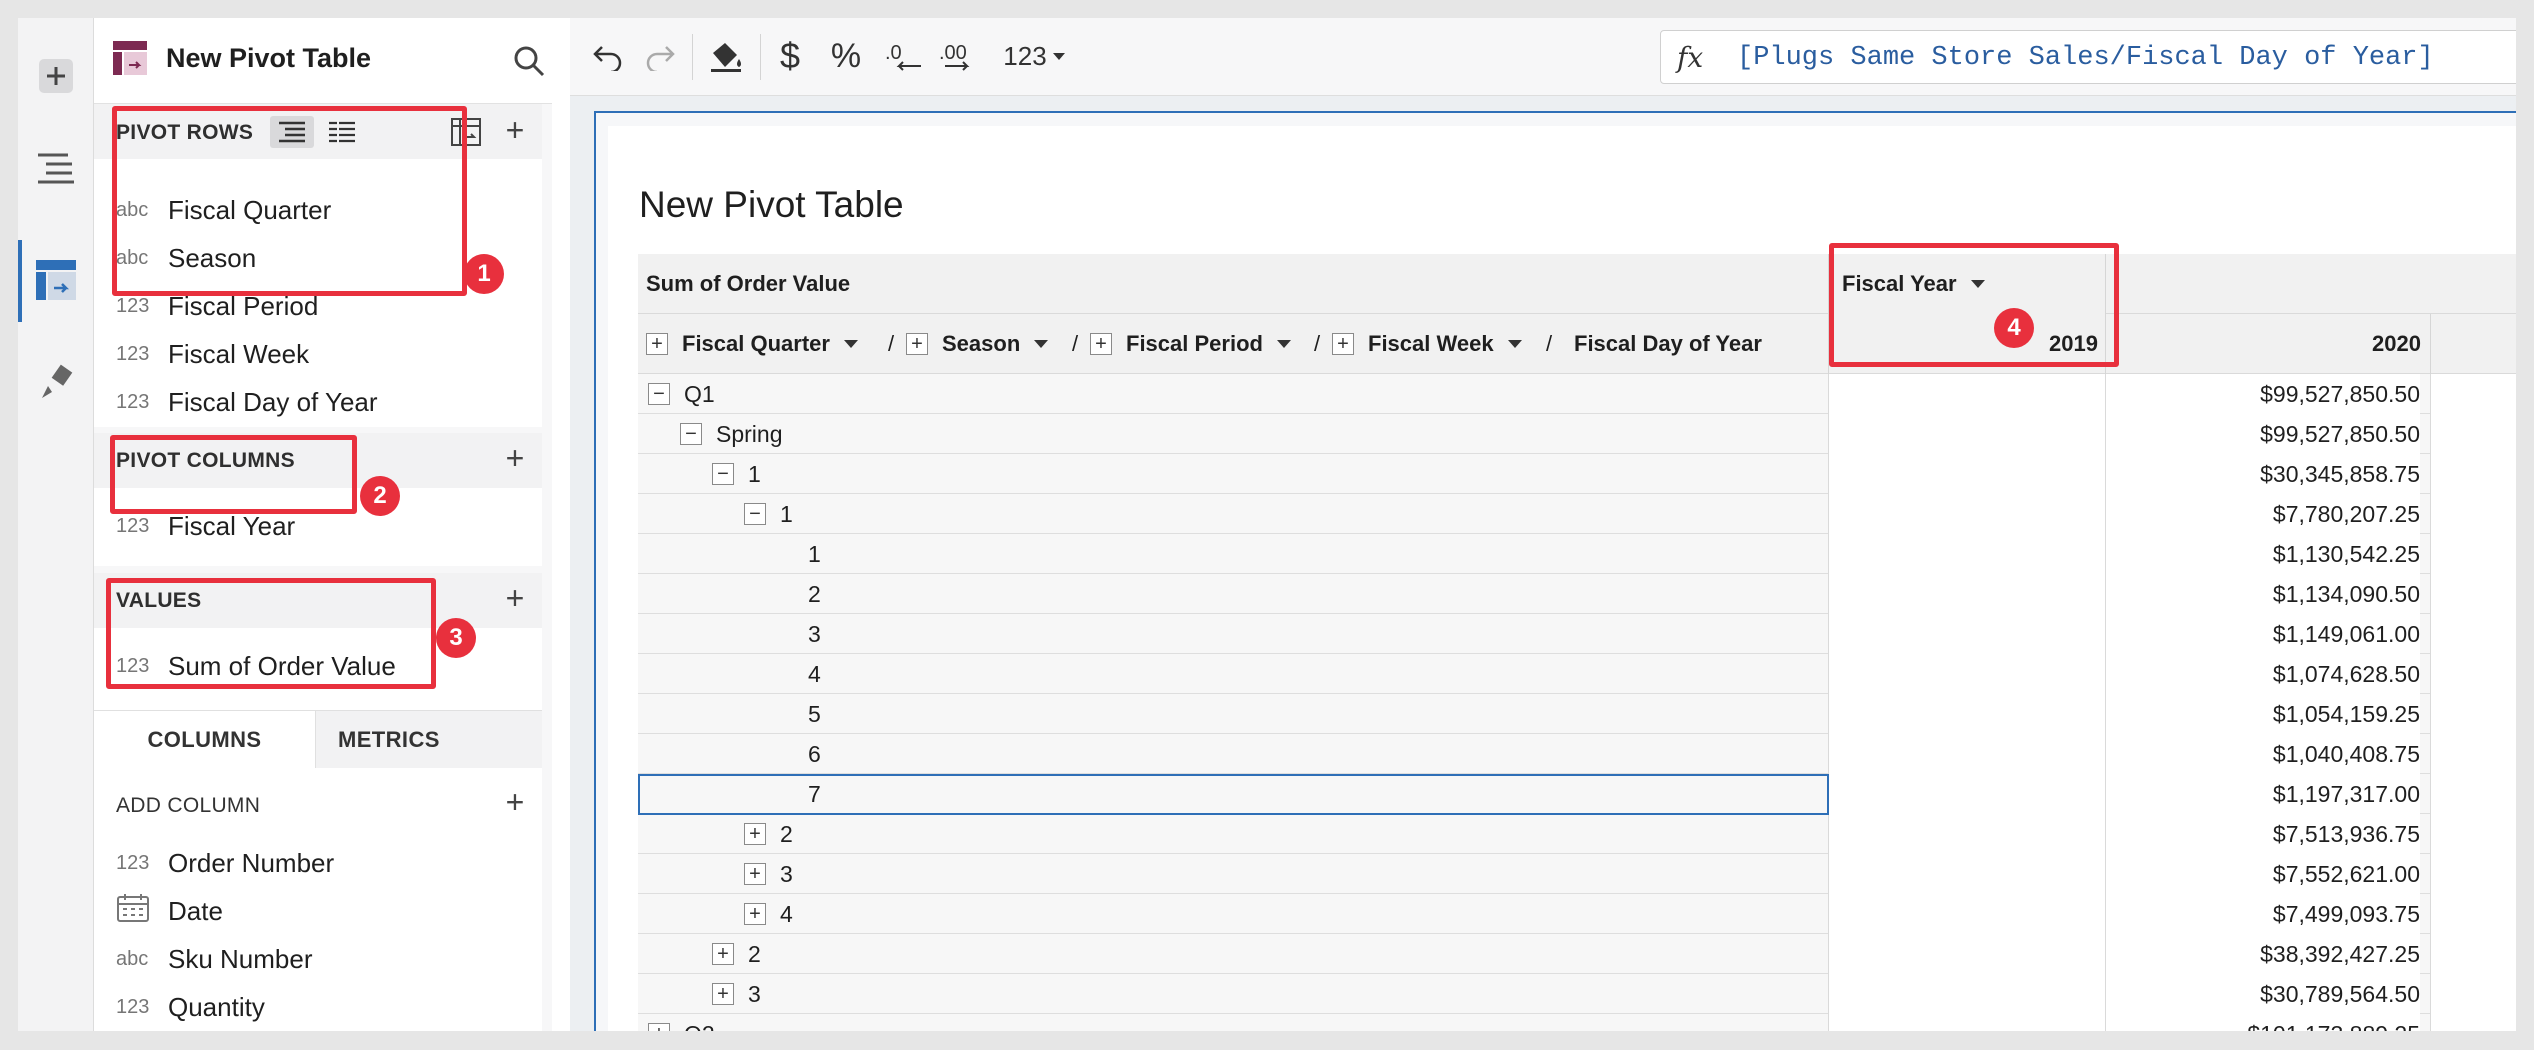 The height and width of the screenshot is (1050, 2534). What do you see at coordinates (1577, 954) in the screenshot?
I see `table-row: +2 $38,392,427.25` at bounding box center [1577, 954].